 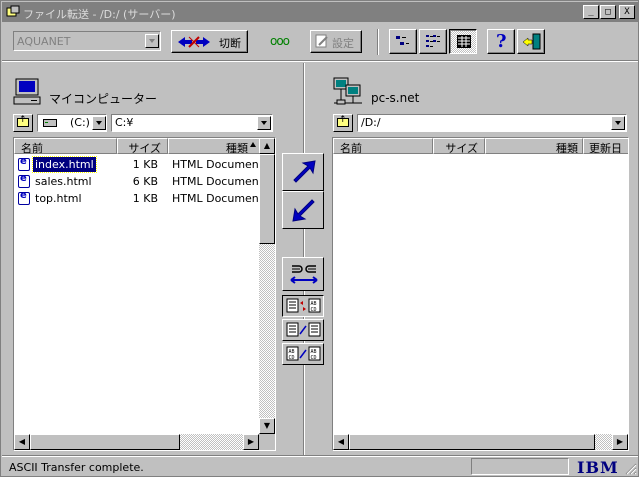 I want to click on scroll-up-arrow-icon: ▲, so click(x=267, y=146).